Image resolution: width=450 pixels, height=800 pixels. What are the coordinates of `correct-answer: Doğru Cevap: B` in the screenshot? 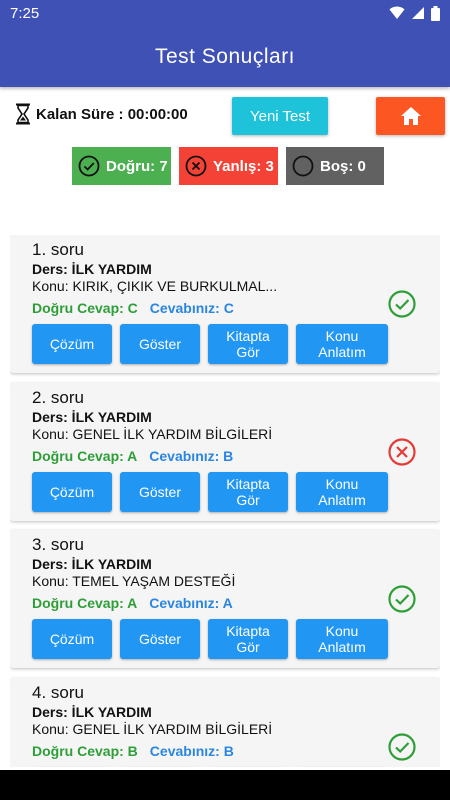 It's located at (85, 751).